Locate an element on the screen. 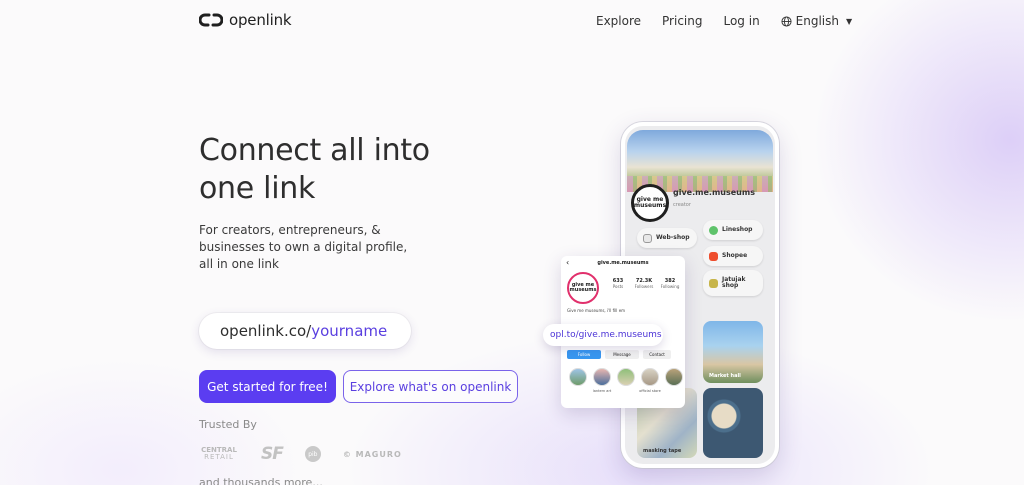 The width and height of the screenshot is (1024, 485). nav-links: Explore Pricing Log in English ▼ is located at coordinates (724, 21).